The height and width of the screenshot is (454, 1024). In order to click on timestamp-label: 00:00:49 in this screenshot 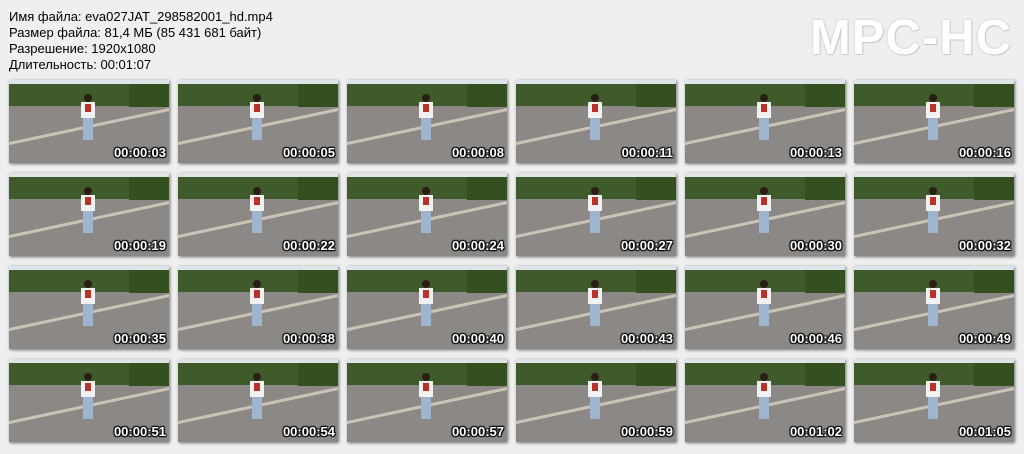, I will do `click(984, 338)`.